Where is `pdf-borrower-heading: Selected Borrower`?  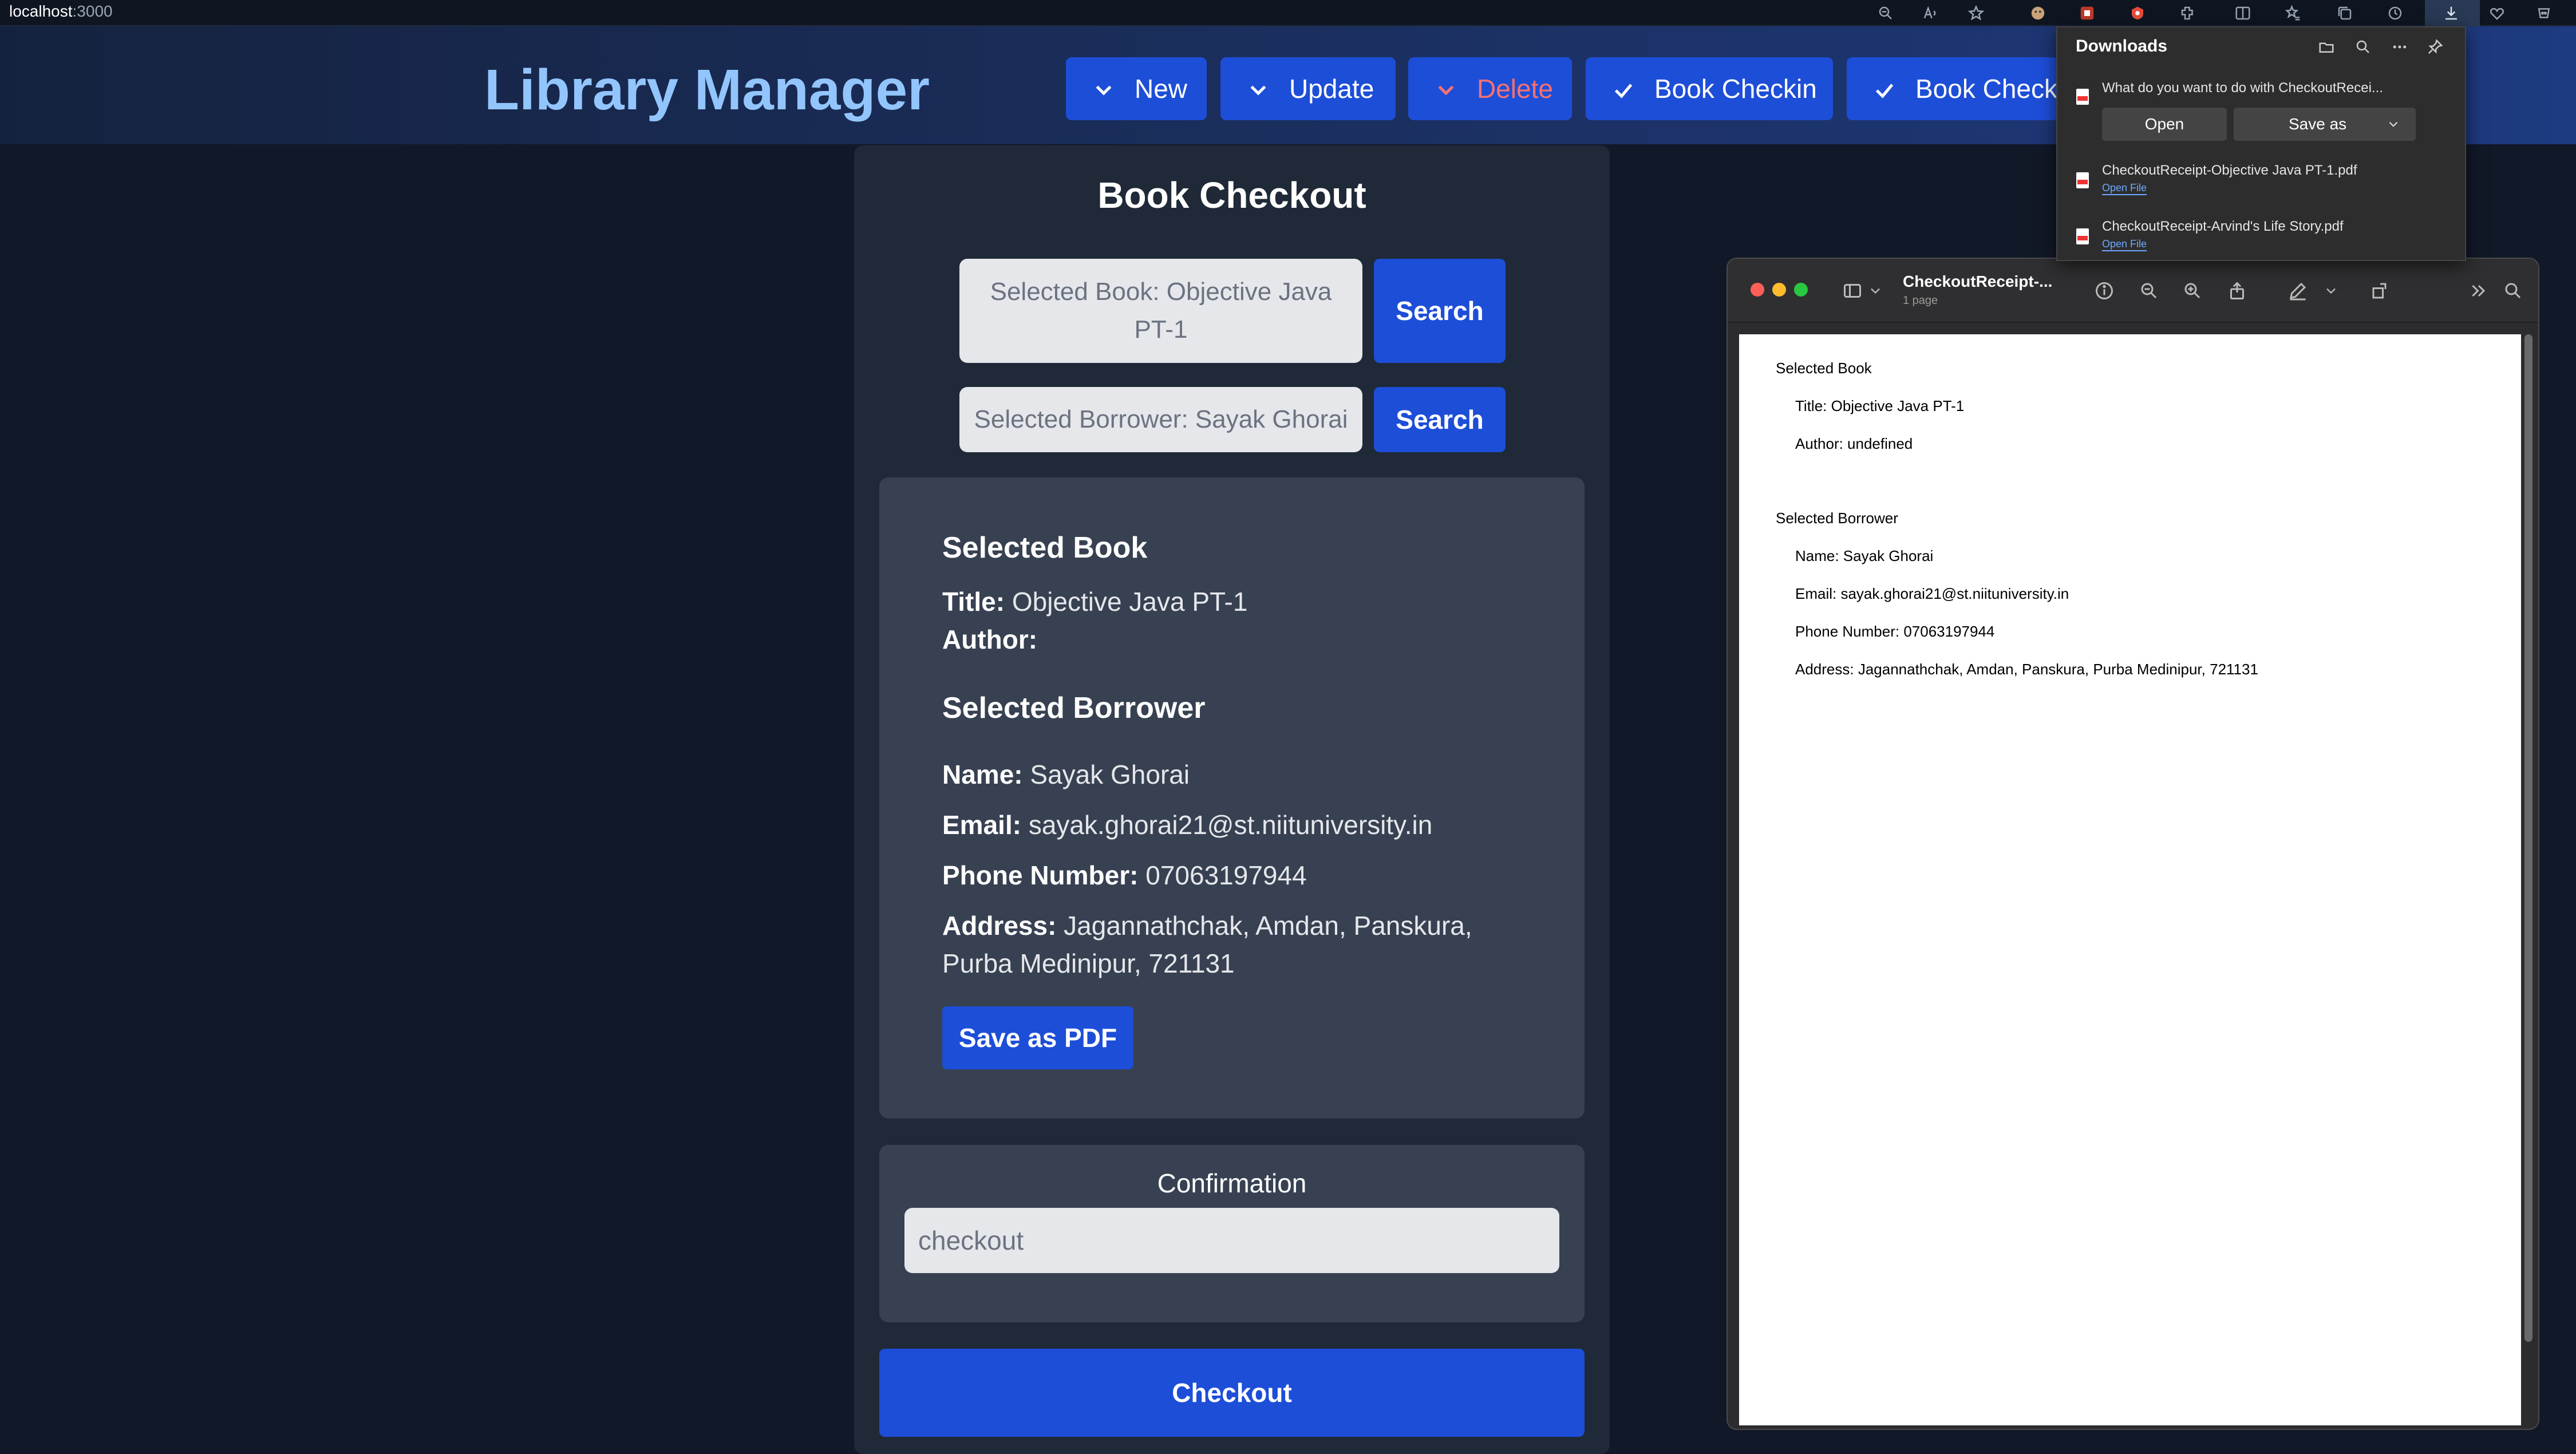 pdf-borrower-heading: Selected Borrower is located at coordinates (1837, 518).